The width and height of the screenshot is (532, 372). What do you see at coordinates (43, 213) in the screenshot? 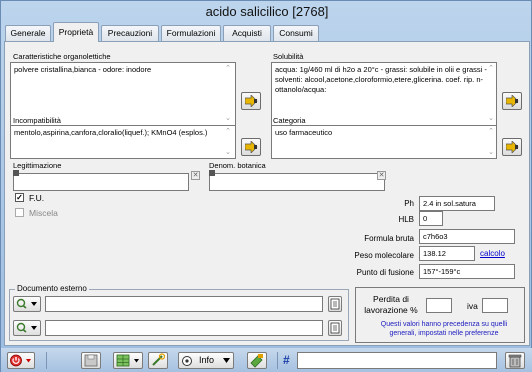
I see `miscela-label: Miscela` at bounding box center [43, 213].